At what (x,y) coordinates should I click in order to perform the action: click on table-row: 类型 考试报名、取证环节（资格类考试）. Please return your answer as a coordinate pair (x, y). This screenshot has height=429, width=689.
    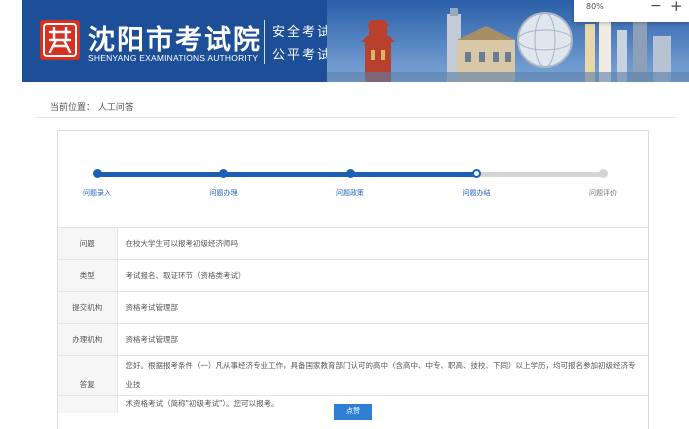
    Looking at the image, I should click on (353, 275).